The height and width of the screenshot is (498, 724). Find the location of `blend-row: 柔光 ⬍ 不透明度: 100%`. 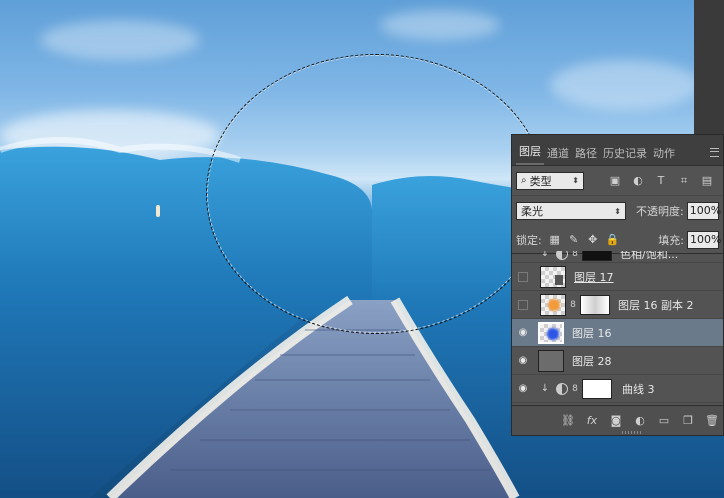

blend-row: 柔光 ⬍ 不透明度: 100% is located at coordinates (617, 211).